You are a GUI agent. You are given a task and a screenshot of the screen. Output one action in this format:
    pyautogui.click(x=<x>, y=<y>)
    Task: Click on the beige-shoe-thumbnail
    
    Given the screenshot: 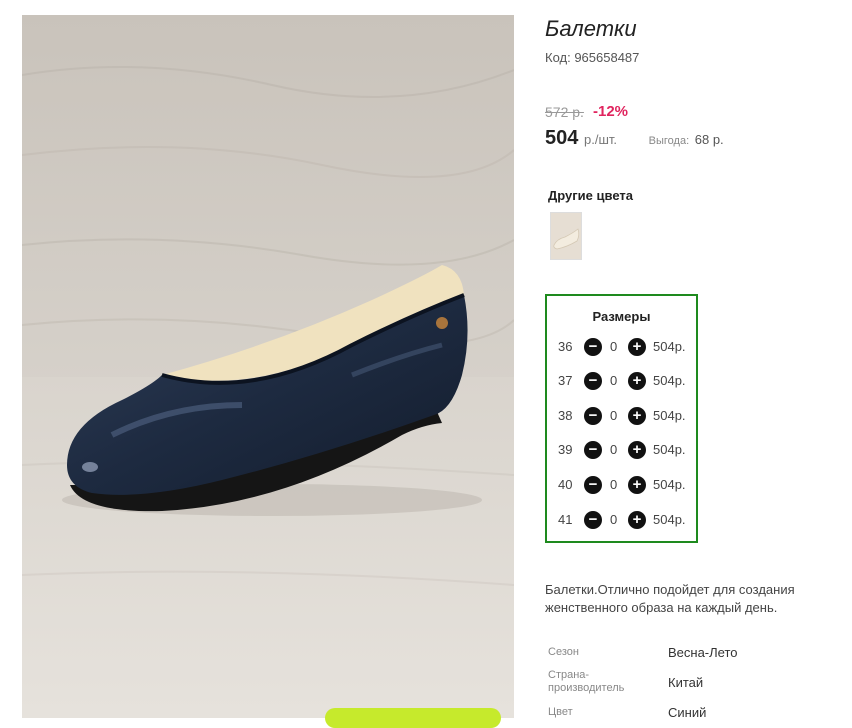 What is the action you would take?
    pyautogui.click(x=566, y=236)
    